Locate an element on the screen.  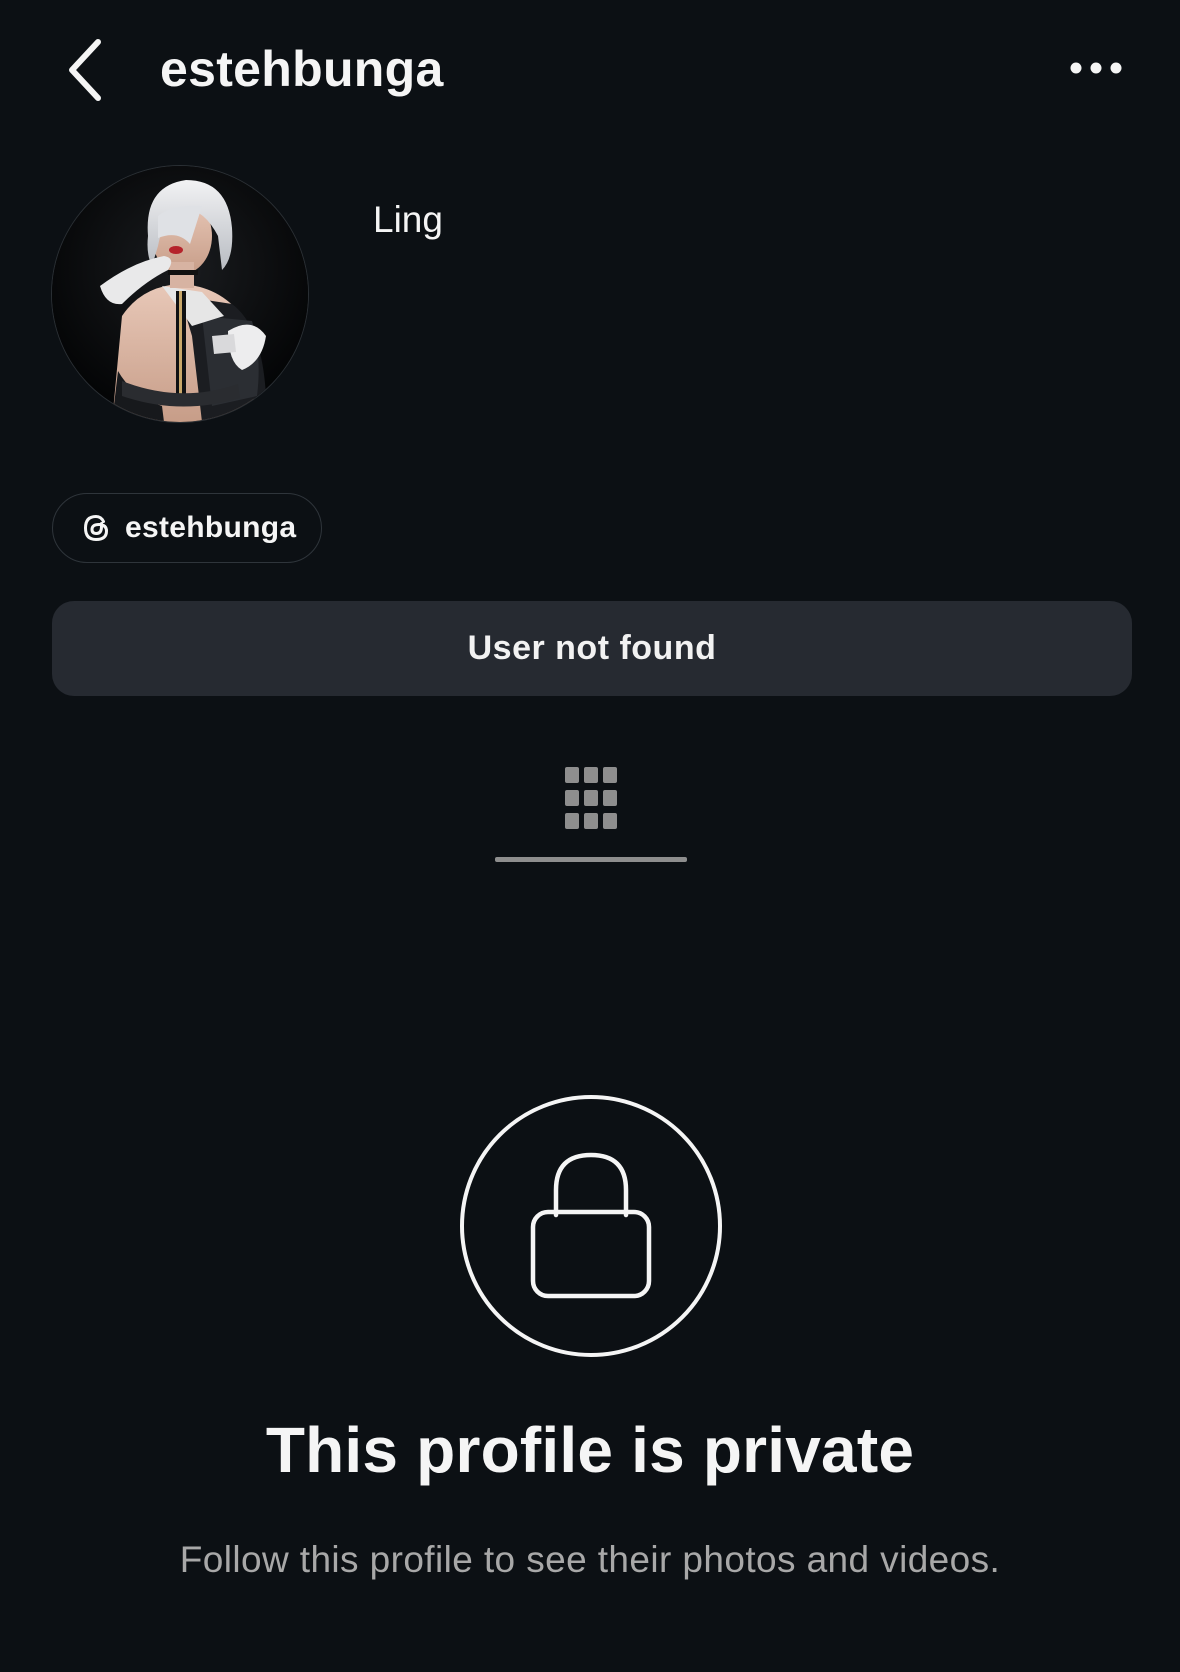
tab-grid is located at coordinates (591, 810).